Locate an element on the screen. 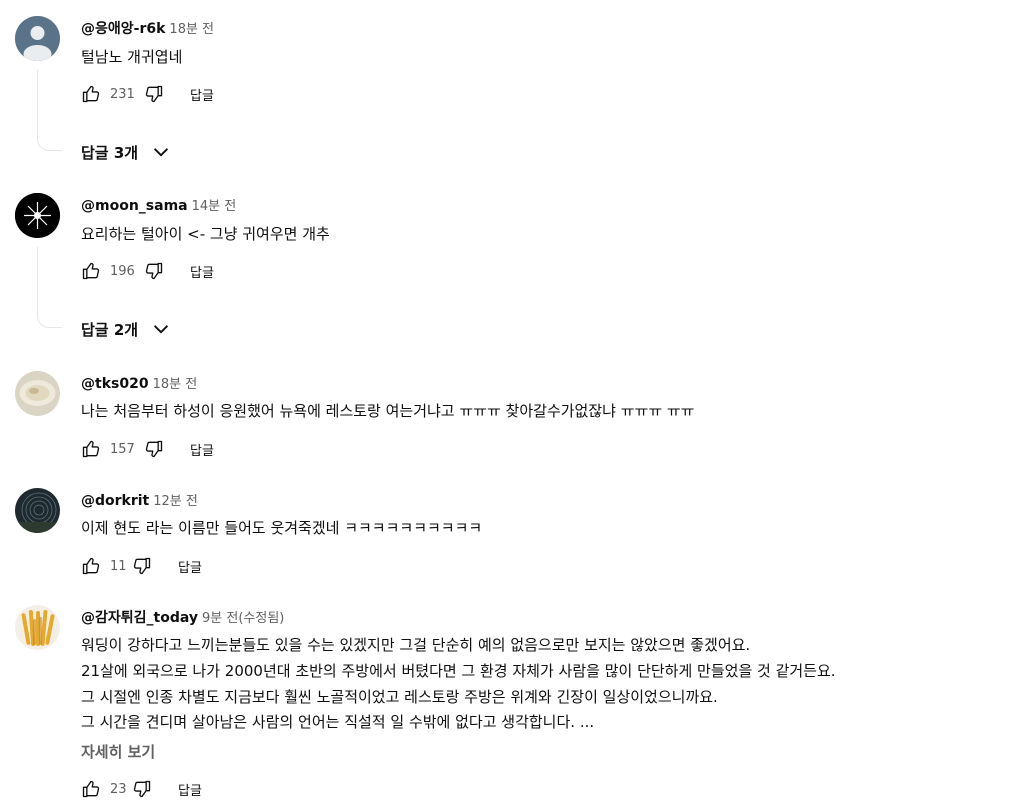  comment-text: 요리하는 털아이 <- 그냥 귀여우면 개추 is located at coordinates (205, 234).